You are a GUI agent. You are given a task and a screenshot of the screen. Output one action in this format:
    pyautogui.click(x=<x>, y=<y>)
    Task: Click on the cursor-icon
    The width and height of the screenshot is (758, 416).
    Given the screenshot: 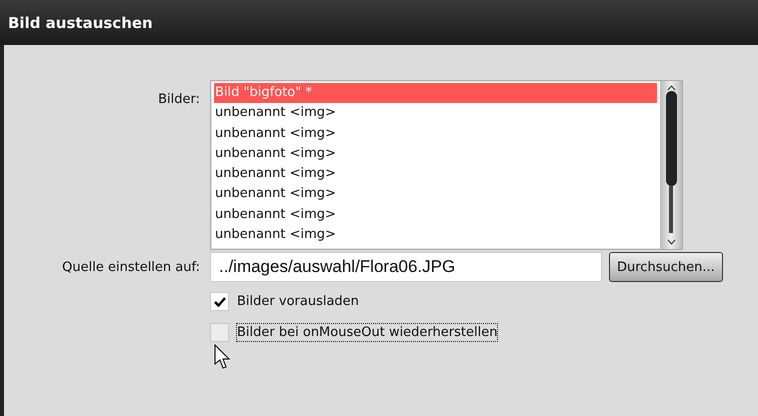 What is the action you would take?
    pyautogui.click(x=223, y=357)
    